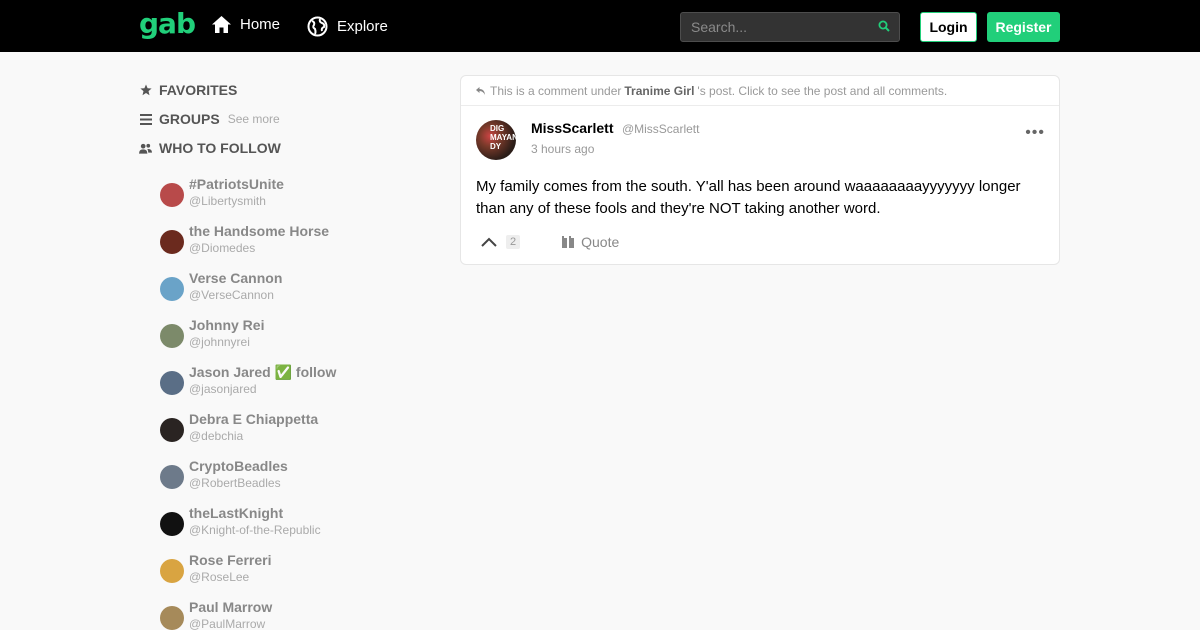 This screenshot has width=1200, height=630. I want to click on post-actions: 2 Quote, so click(550, 242).